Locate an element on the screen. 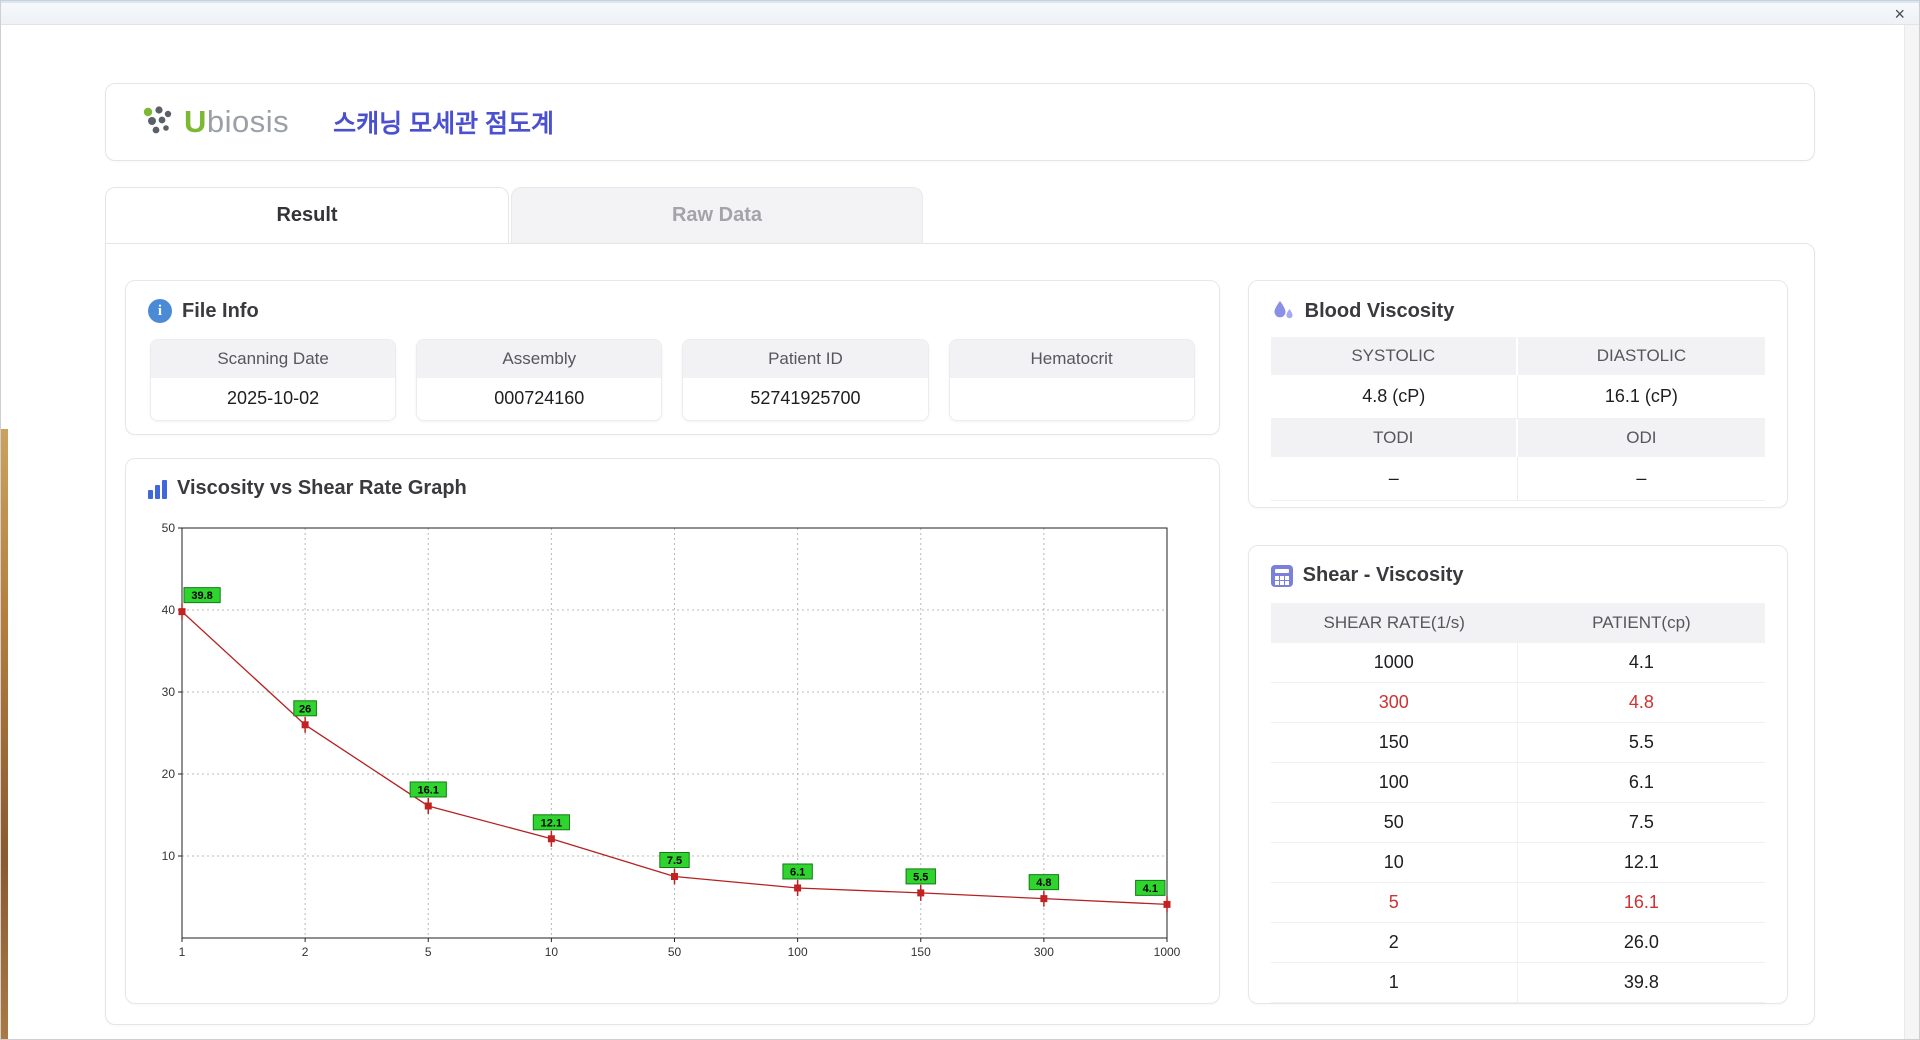 This screenshot has height=1040, width=1920. field-value: 52741925700 is located at coordinates (805, 399).